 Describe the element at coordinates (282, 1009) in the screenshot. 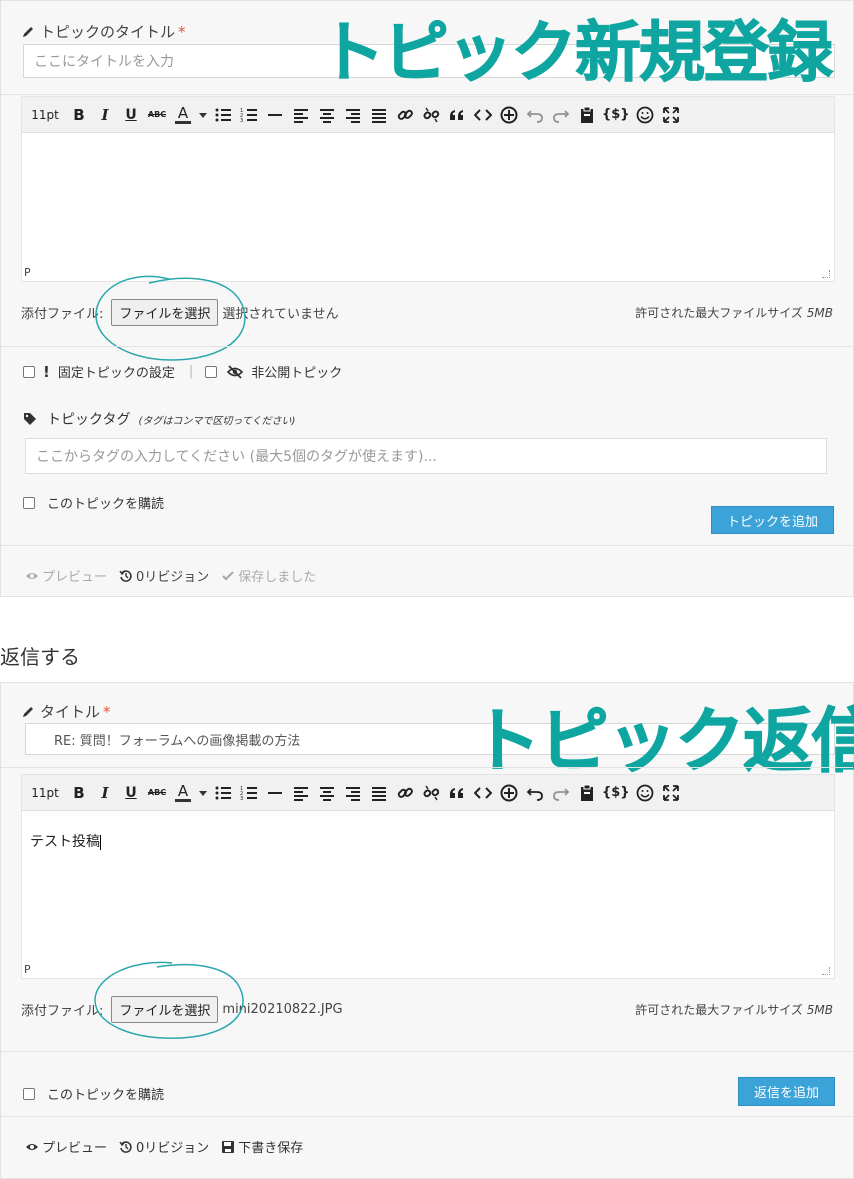

I see `file-status: mini20210822.JPG` at that location.